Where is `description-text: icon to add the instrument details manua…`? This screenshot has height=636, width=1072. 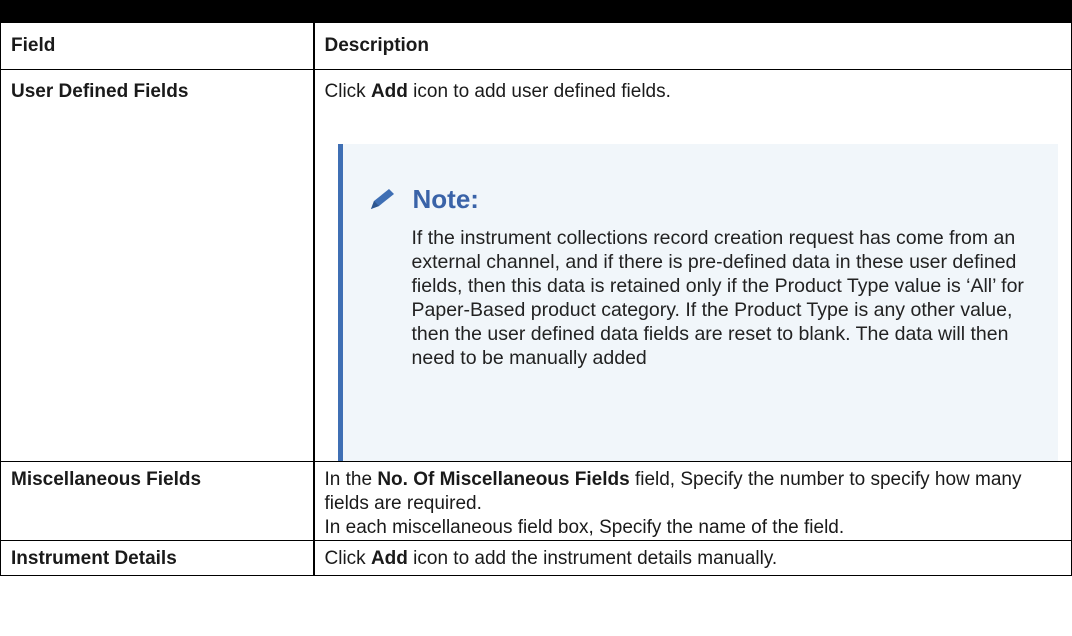
description-text: icon to add the instrument details manua… is located at coordinates (592, 558).